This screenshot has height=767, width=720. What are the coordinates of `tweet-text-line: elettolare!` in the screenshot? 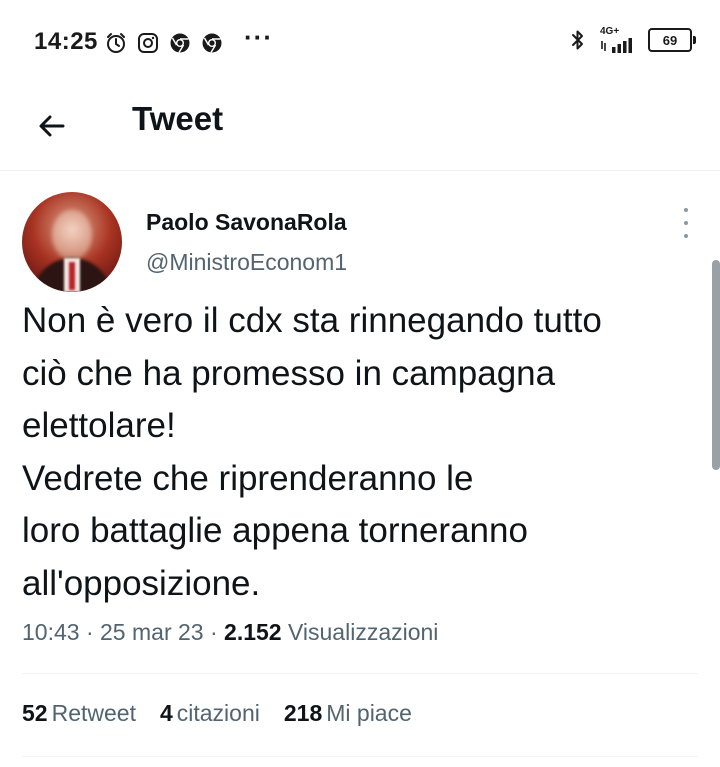 It's located at (99, 425).